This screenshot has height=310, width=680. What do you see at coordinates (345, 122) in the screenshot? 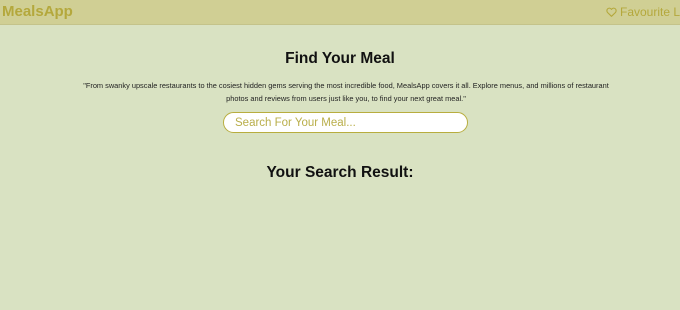
I see `search-input` at bounding box center [345, 122].